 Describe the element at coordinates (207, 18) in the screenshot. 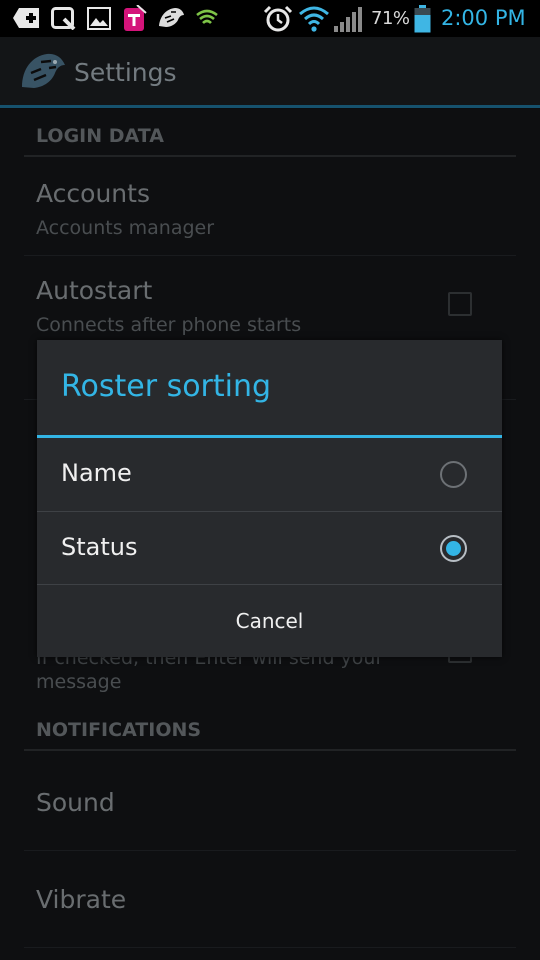

I see `signal-app-icon` at that location.